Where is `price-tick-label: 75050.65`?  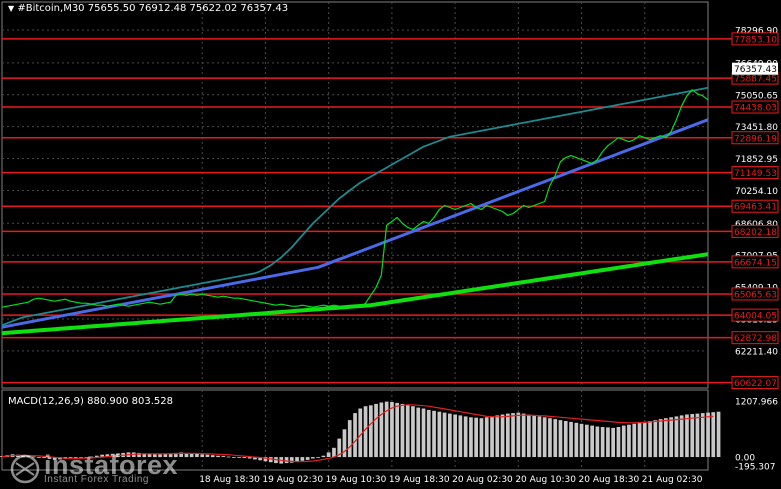 price-tick-label: 75050.65 is located at coordinates (756, 96).